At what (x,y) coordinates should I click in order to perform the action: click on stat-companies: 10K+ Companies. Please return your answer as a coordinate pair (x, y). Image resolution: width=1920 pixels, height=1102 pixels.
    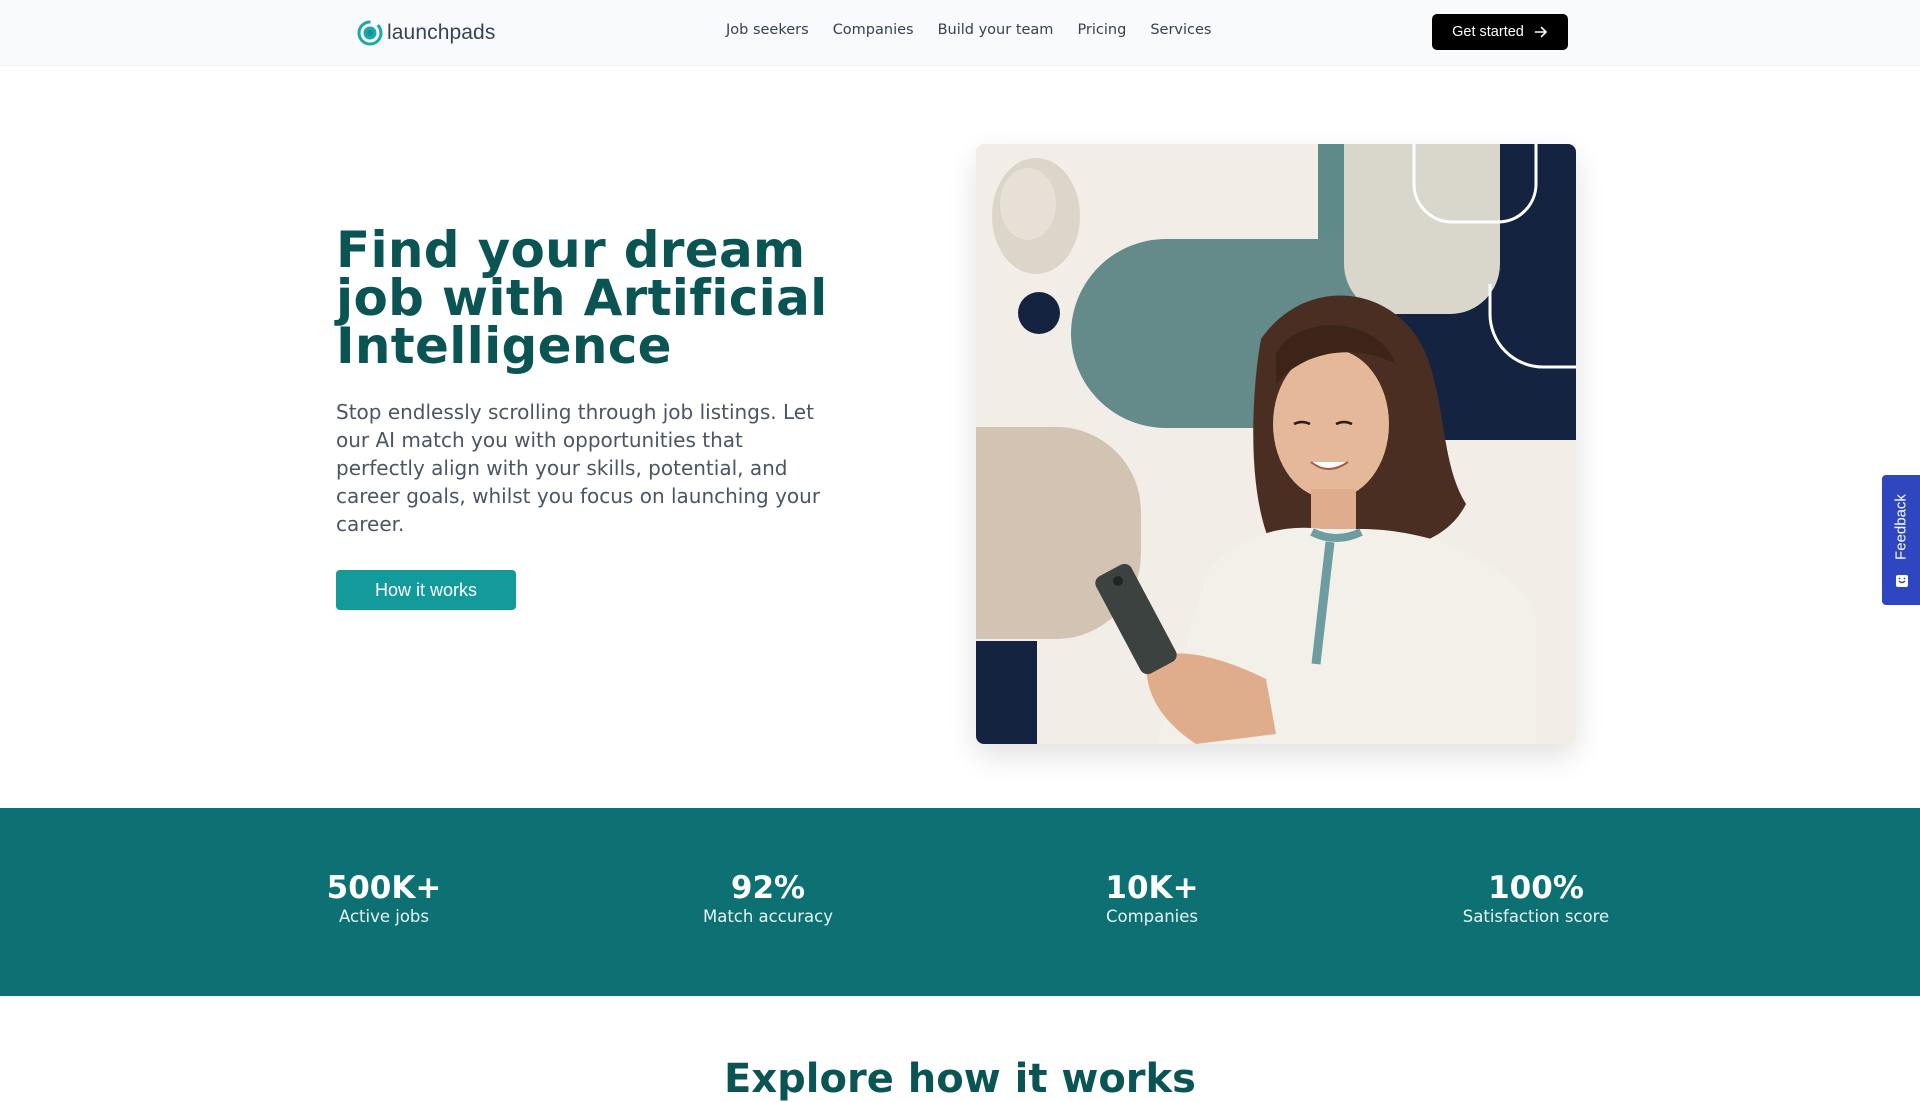
    Looking at the image, I should click on (1152, 899).